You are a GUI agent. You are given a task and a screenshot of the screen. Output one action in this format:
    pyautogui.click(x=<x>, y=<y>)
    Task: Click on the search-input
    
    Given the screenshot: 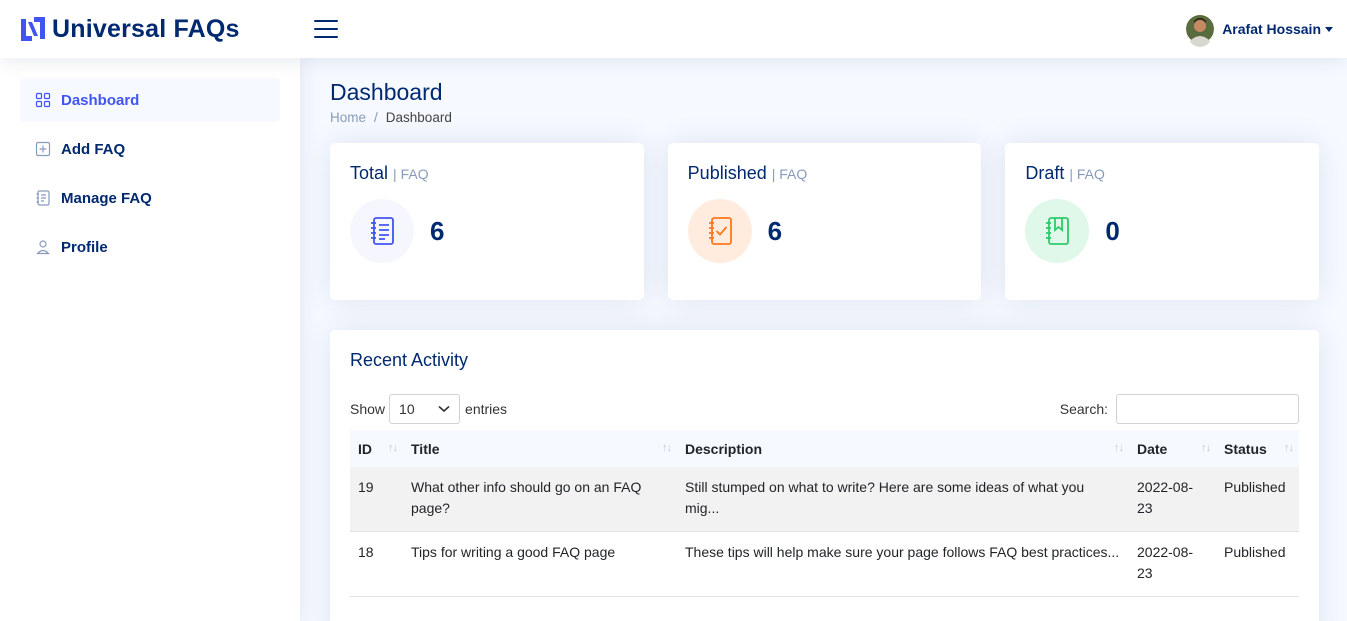 What is the action you would take?
    pyautogui.click(x=1207, y=409)
    